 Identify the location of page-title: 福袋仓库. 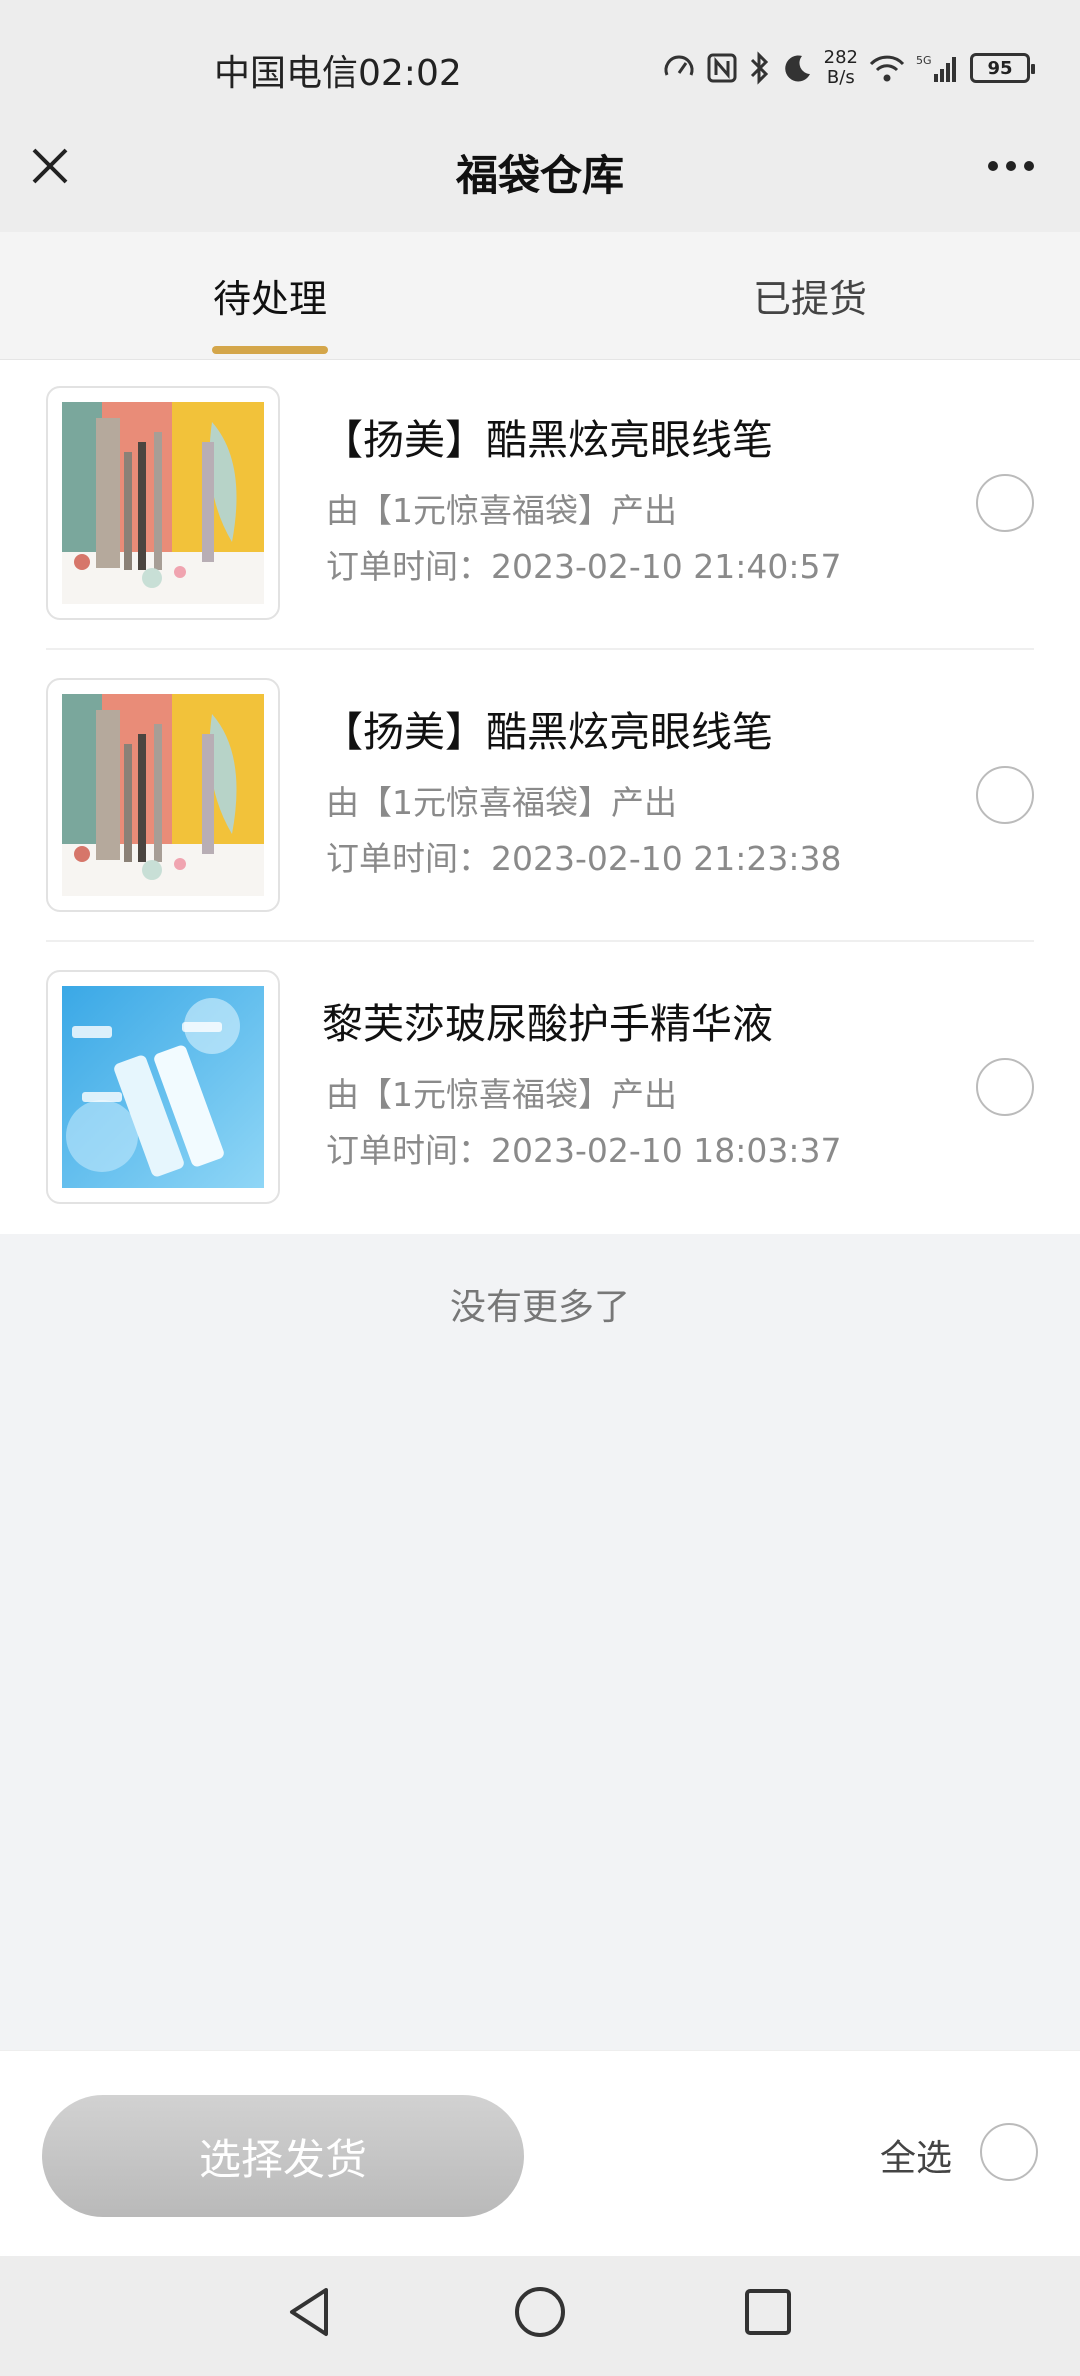
(539, 175).